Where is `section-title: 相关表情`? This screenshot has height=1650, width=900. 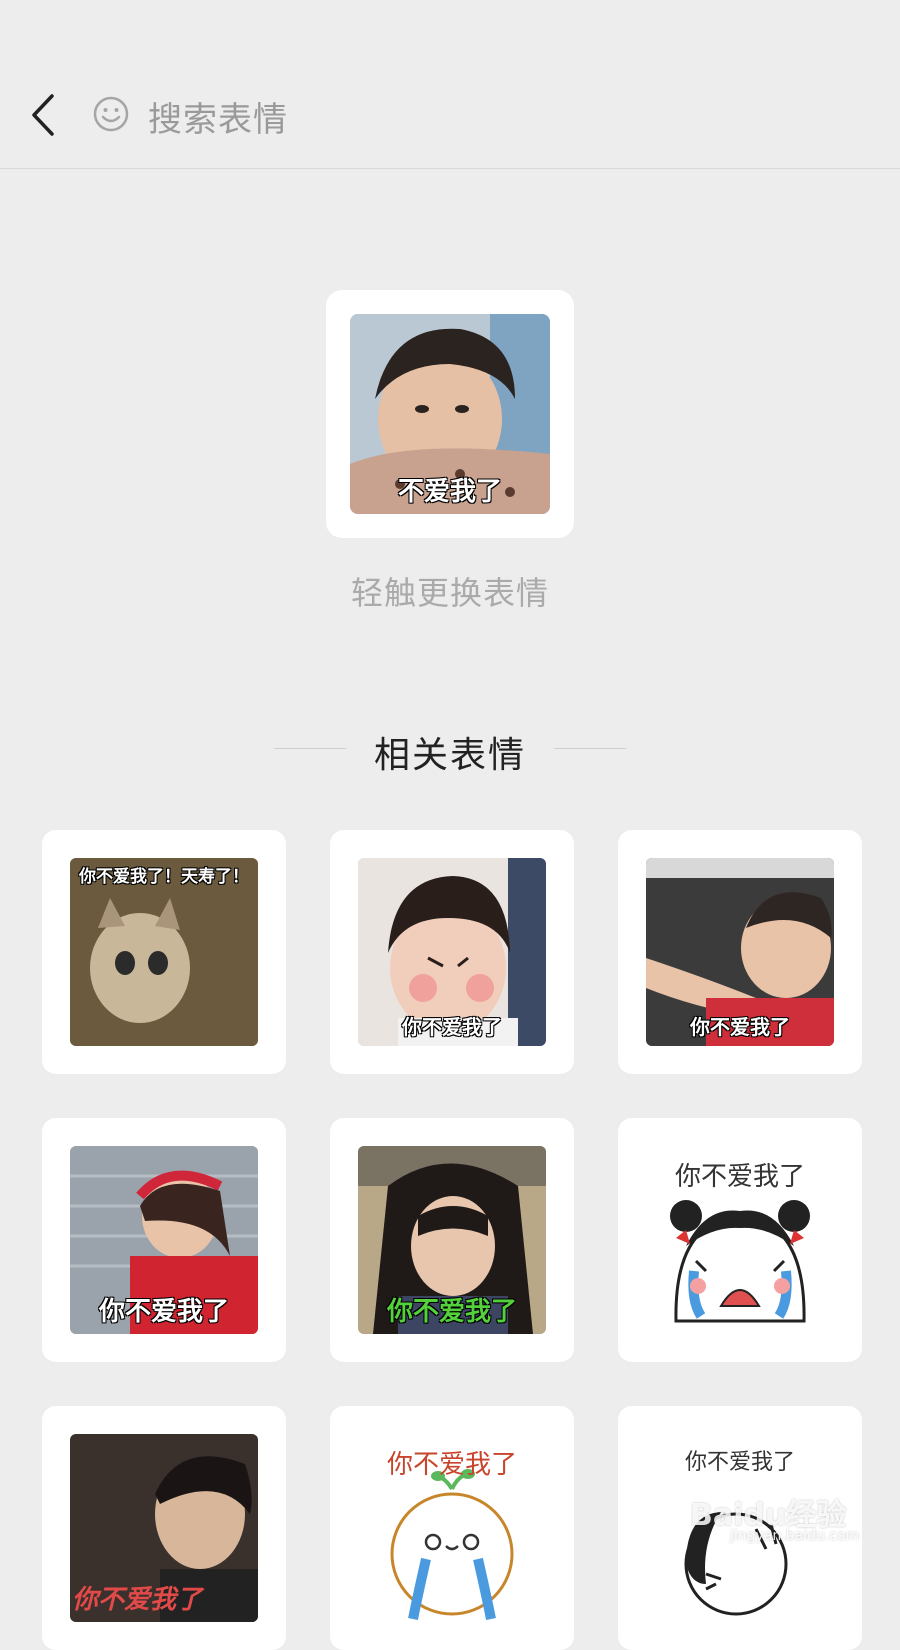
section-title: 相关表情 is located at coordinates (449, 755).